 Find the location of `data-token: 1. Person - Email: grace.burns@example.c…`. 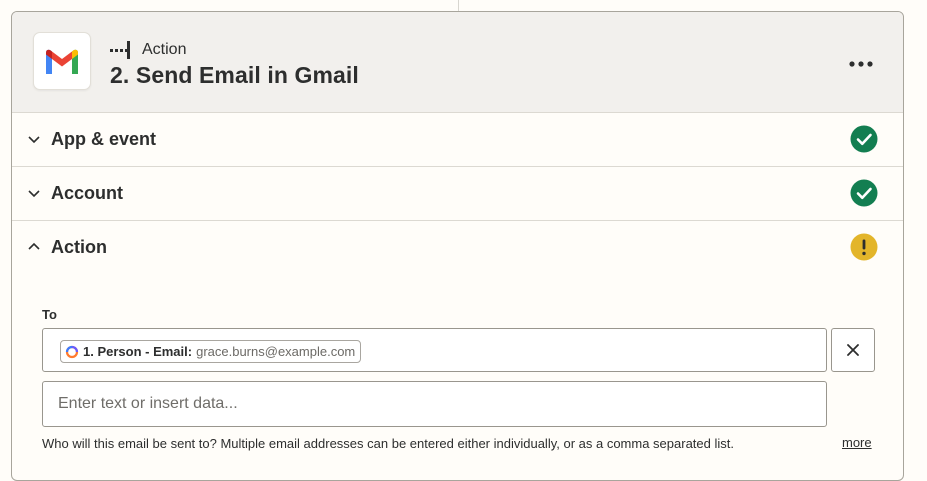

data-token: 1. Person - Email: grace.burns@example.c… is located at coordinates (211, 351).